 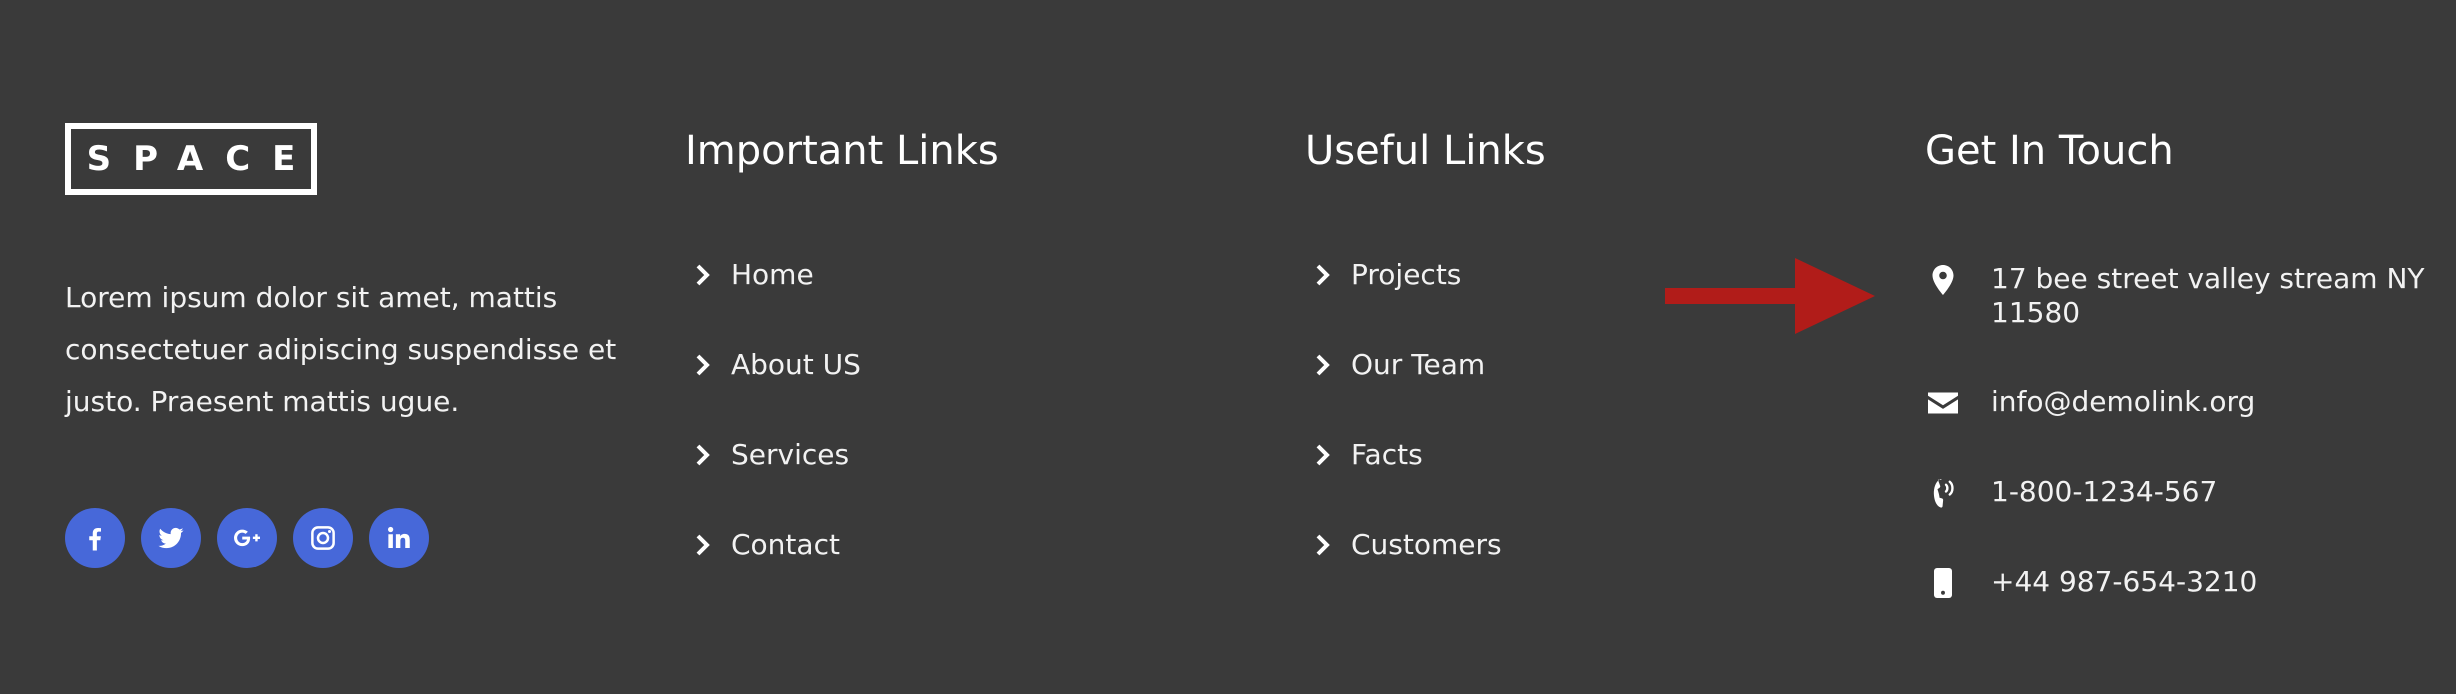 I want to click on link-services: Services, so click(x=778, y=483).